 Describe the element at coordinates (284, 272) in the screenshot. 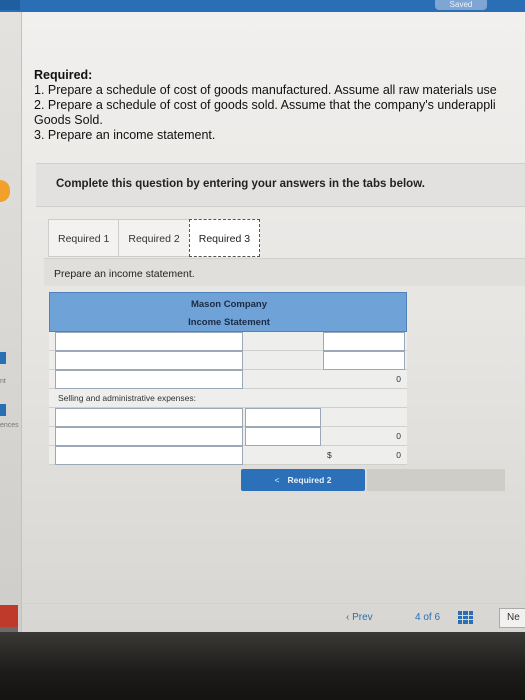

I see `prompt-bar: Prepare an income statement.` at that location.